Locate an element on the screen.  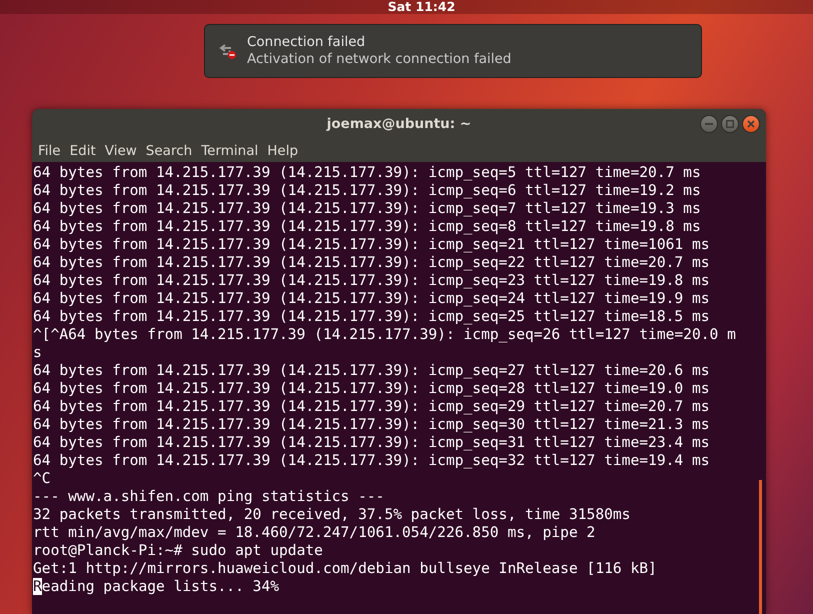
terminal-line: 64 bytes from 14.215.177.39 (14.215.177.39): icmp_seq=29 ttl=127 time=20.7 ms is located at coordinates (372, 407).